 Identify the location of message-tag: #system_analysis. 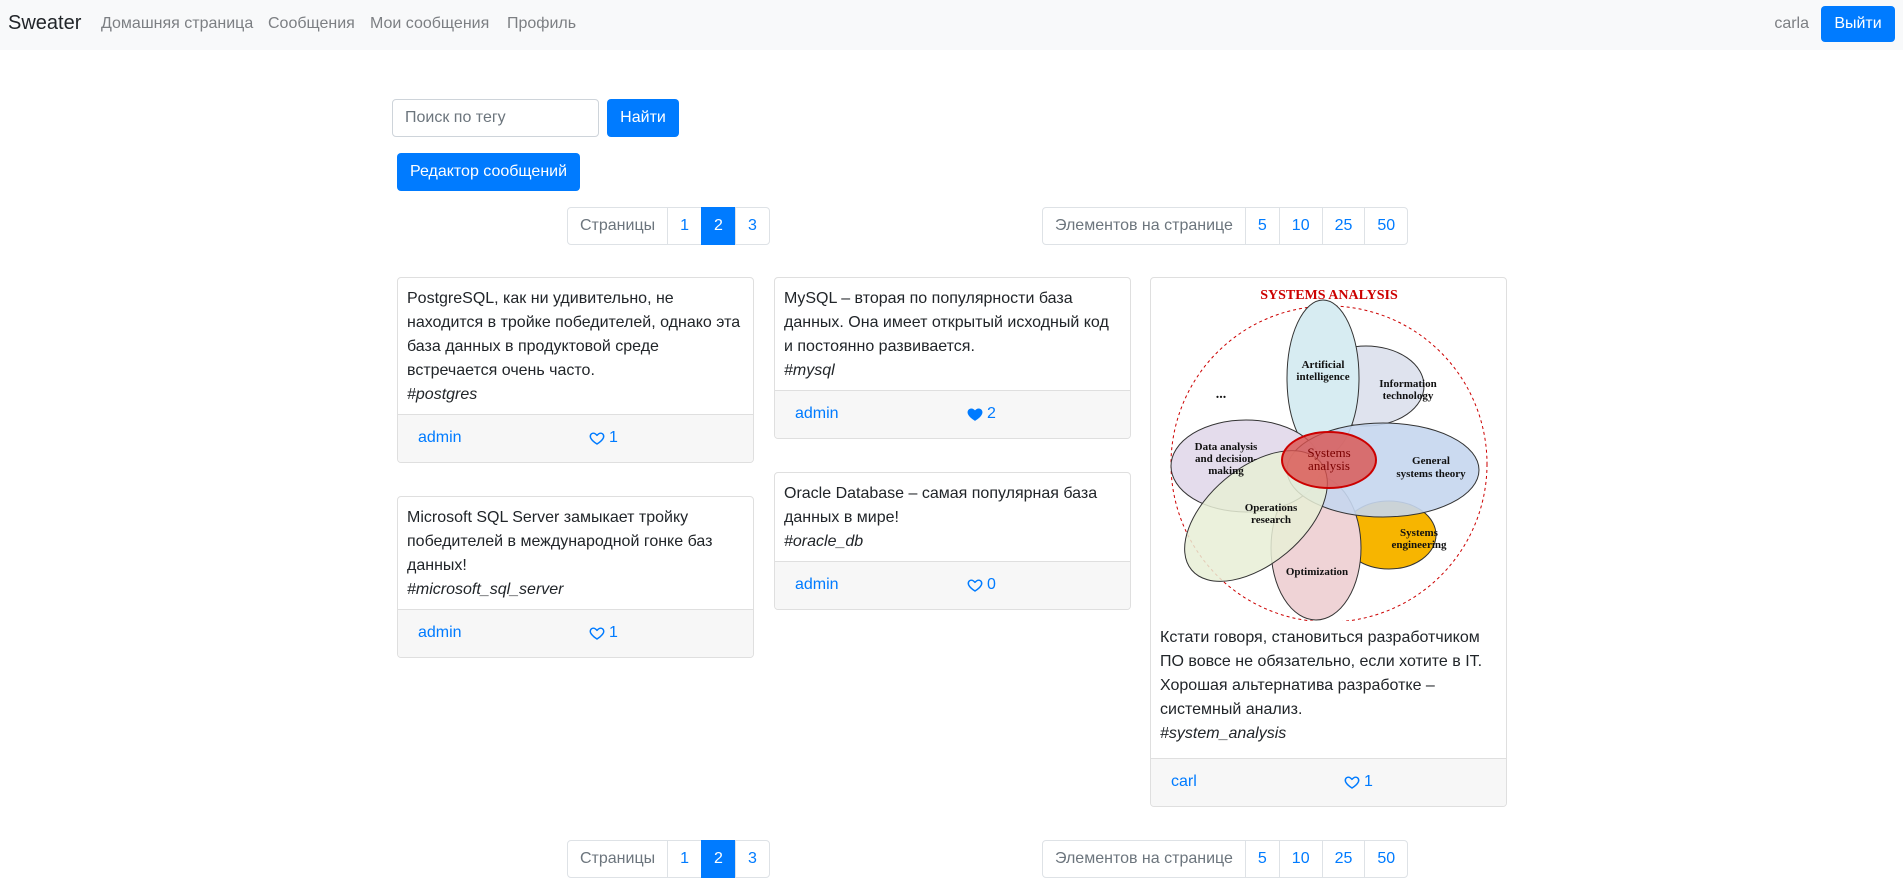
(1328, 734).